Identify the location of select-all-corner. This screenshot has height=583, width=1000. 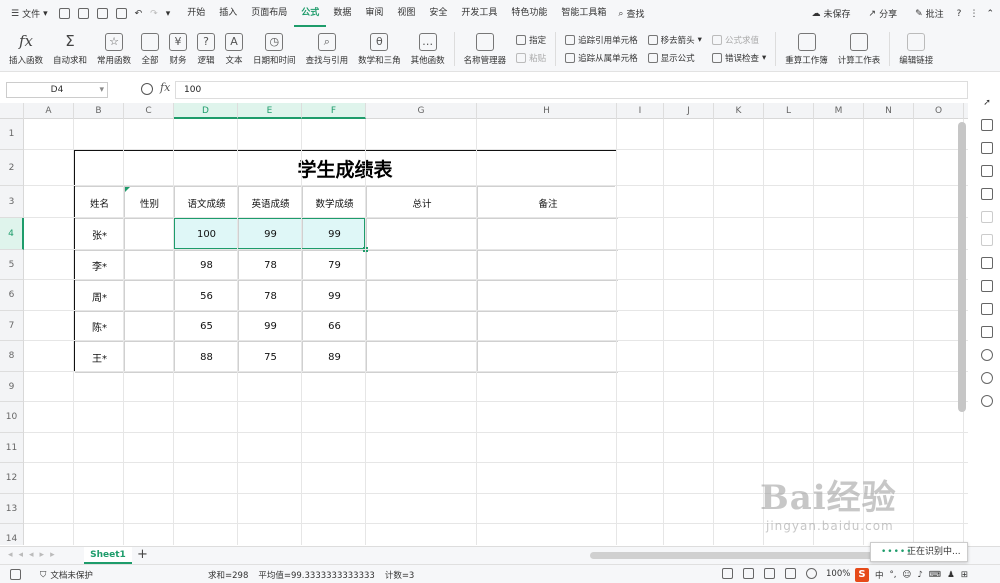
(12, 111).